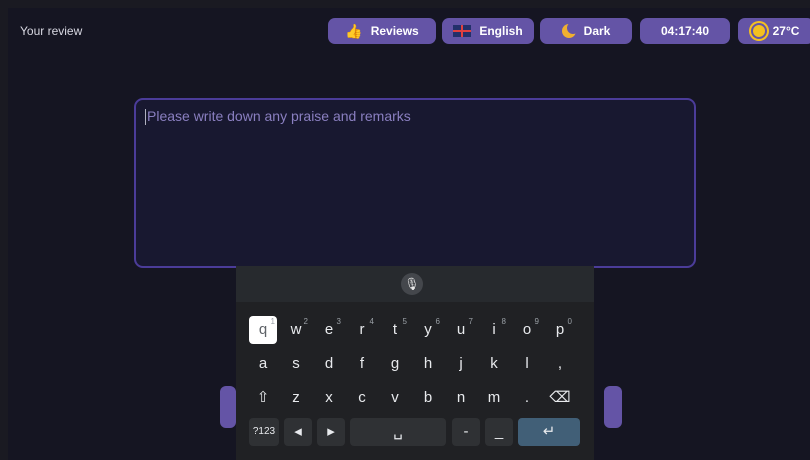 Image resolution: width=810 pixels, height=460 pixels. I want to click on theme-chip: Dark, so click(586, 31).